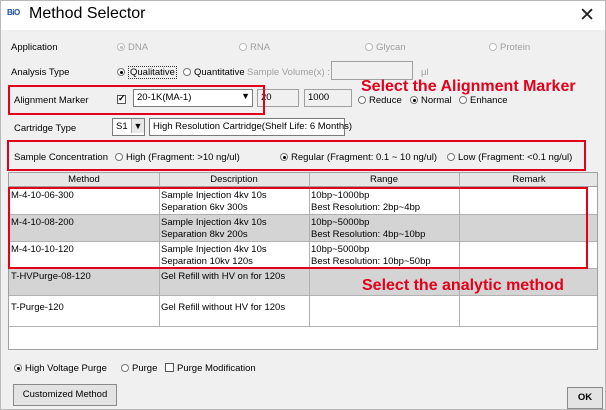 The image size is (606, 410). I want to click on alignment-marker-value: 20-1K(MA-1), so click(164, 97).